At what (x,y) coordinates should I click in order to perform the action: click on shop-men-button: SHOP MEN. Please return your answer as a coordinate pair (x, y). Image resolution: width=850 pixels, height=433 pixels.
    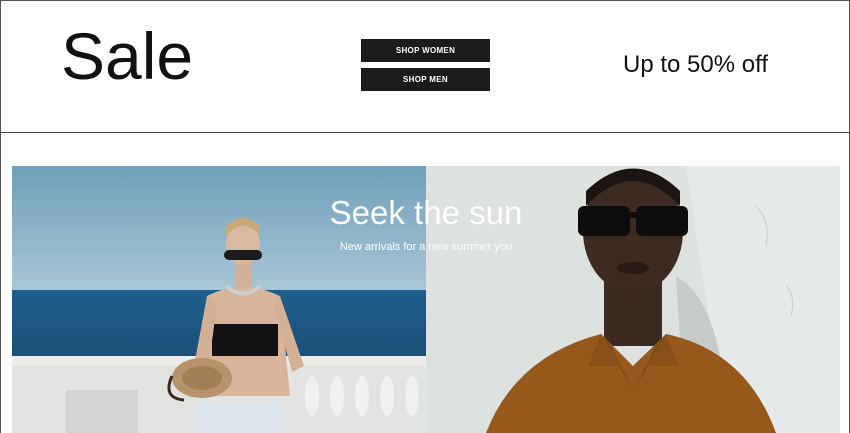
    Looking at the image, I should click on (425, 79).